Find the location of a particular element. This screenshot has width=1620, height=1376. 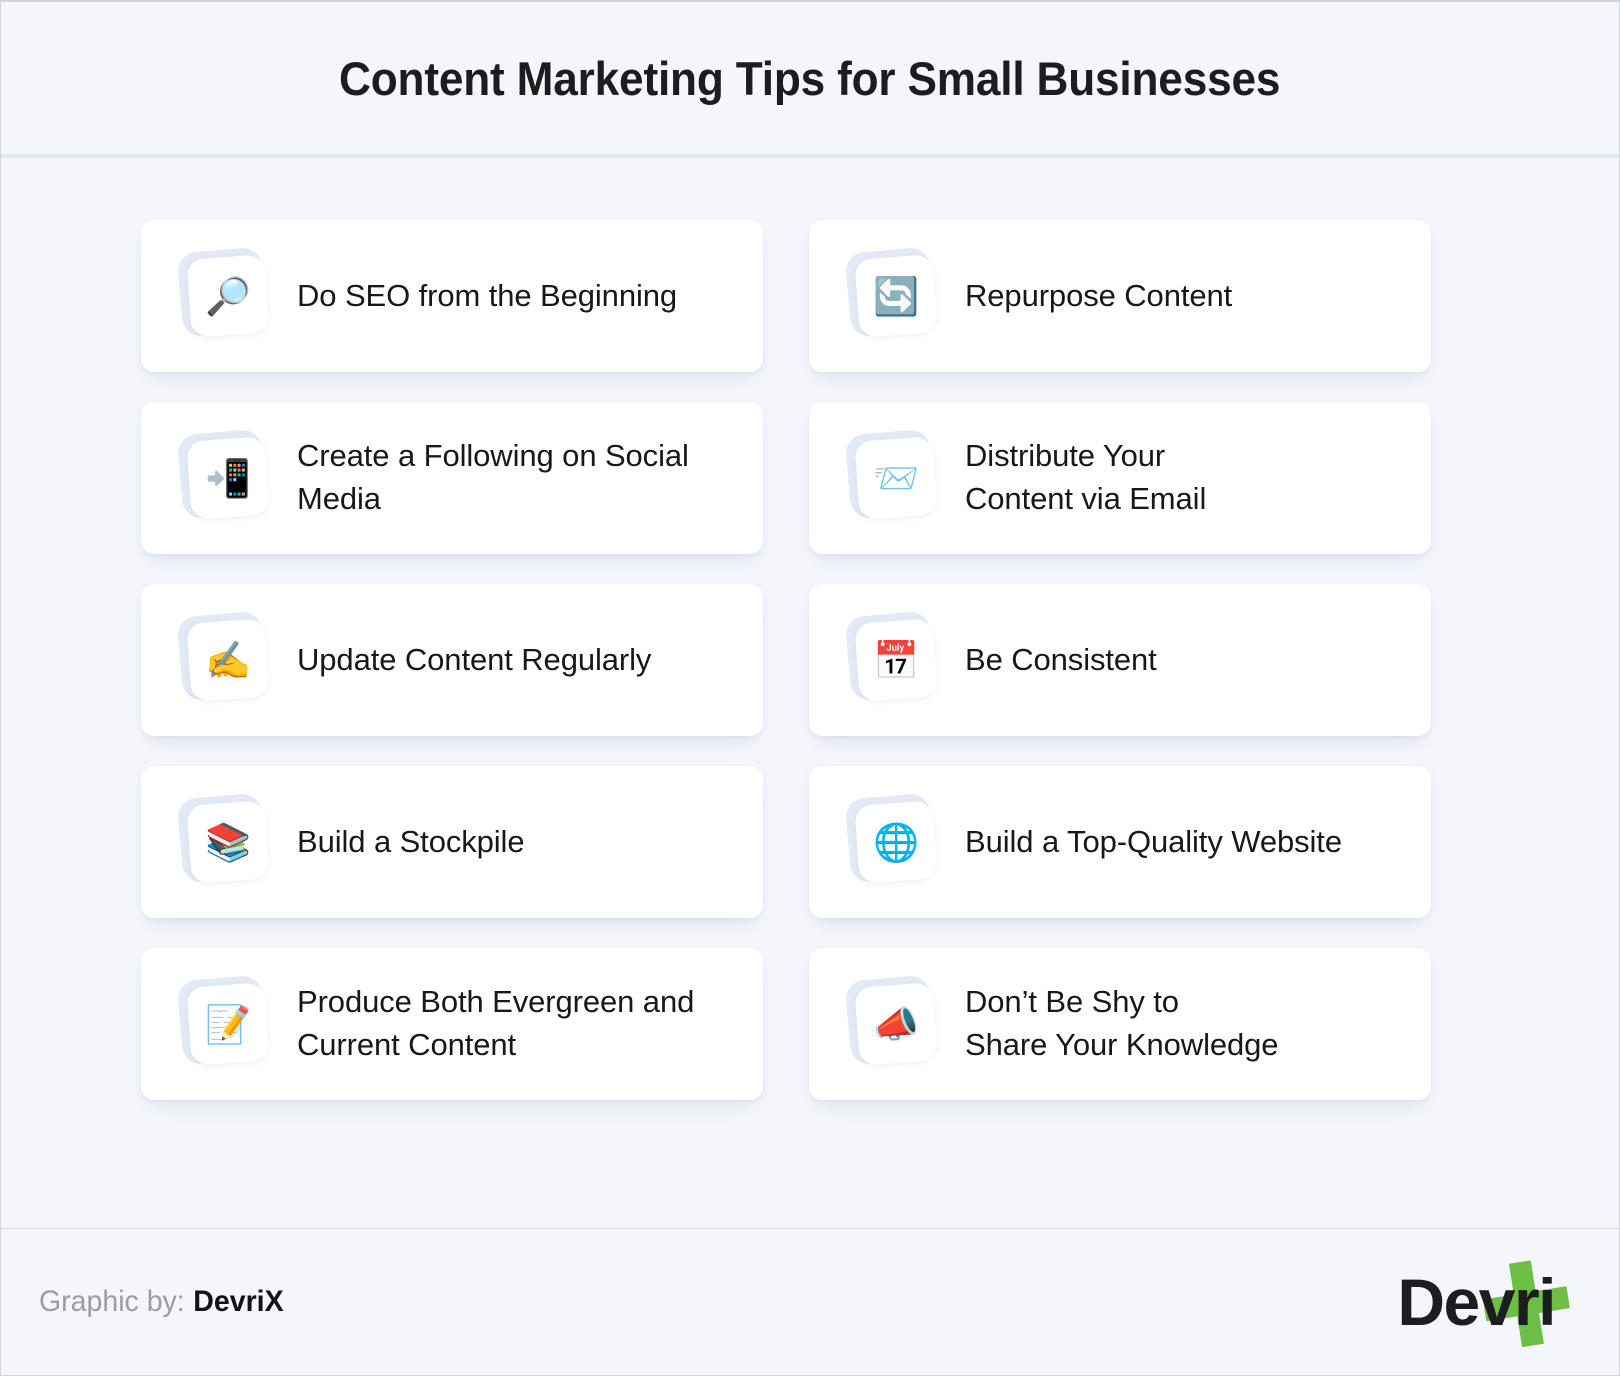

icon-front-tile: 📣 is located at coordinates (896, 1024).